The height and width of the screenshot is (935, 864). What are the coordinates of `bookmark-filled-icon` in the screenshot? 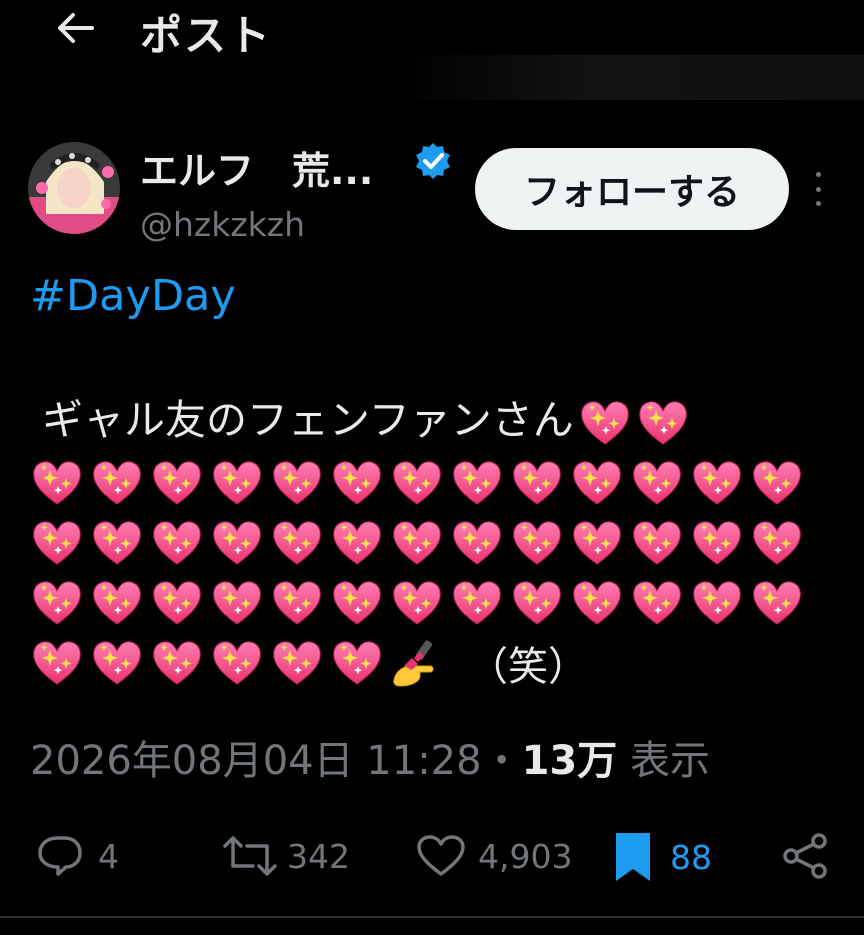 It's located at (633, 857).